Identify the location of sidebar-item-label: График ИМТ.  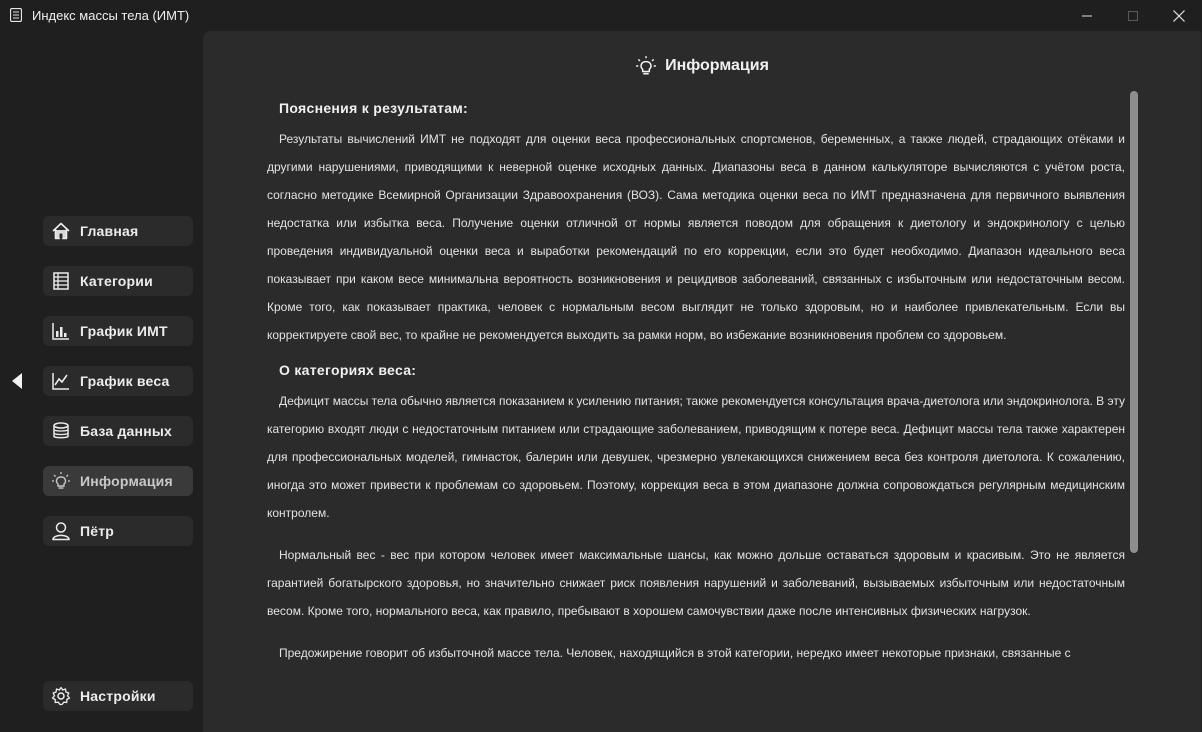
(124, 331).